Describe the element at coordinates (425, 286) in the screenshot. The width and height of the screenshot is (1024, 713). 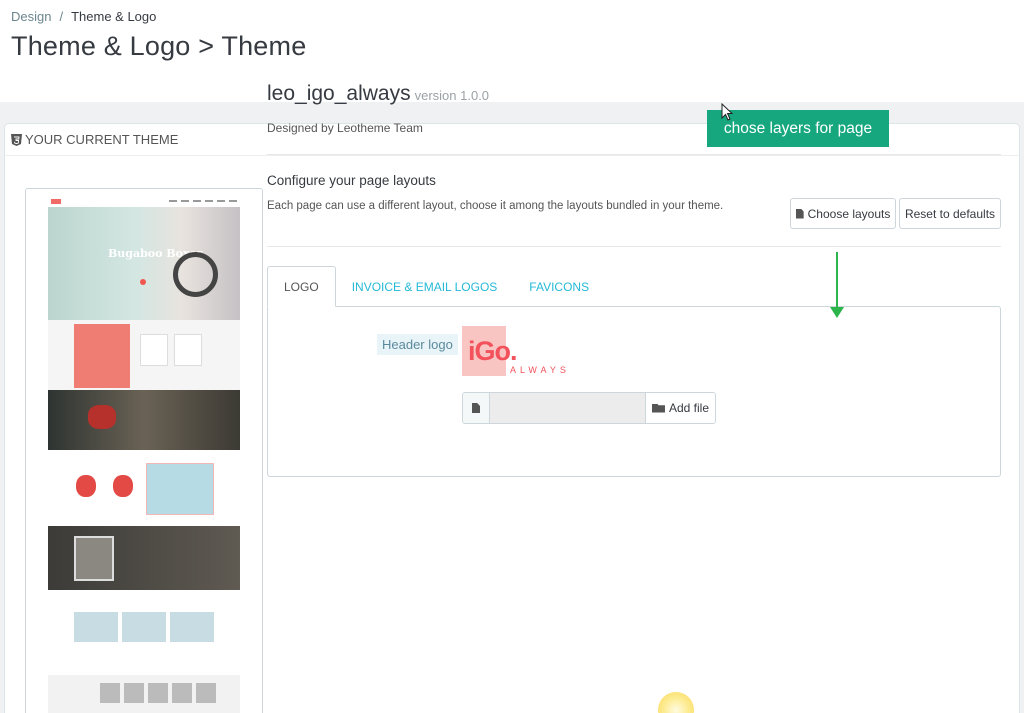
I see `tab-invoice-email-logos: INVOICE & EMAIL LOGOS` at that location.